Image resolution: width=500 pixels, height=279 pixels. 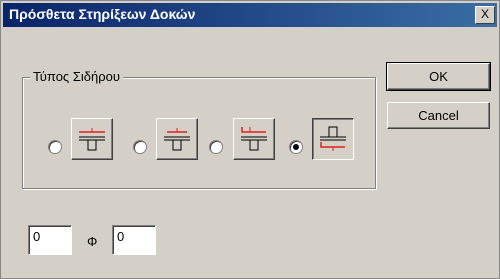 What do you see at coordinates (76, 76) in the screenshot?
I see `iron-type-label: Τύπος Σιδήρου` at bounding box center [76, 76].